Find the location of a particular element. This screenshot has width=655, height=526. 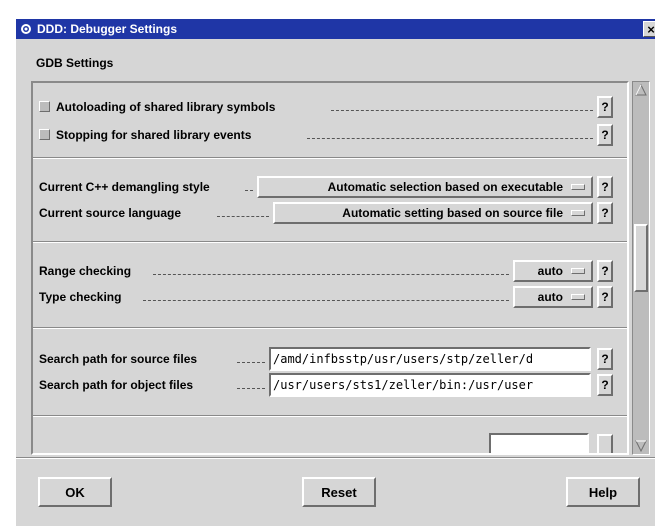

ok-button: OK is located at coordinates (75, 492).